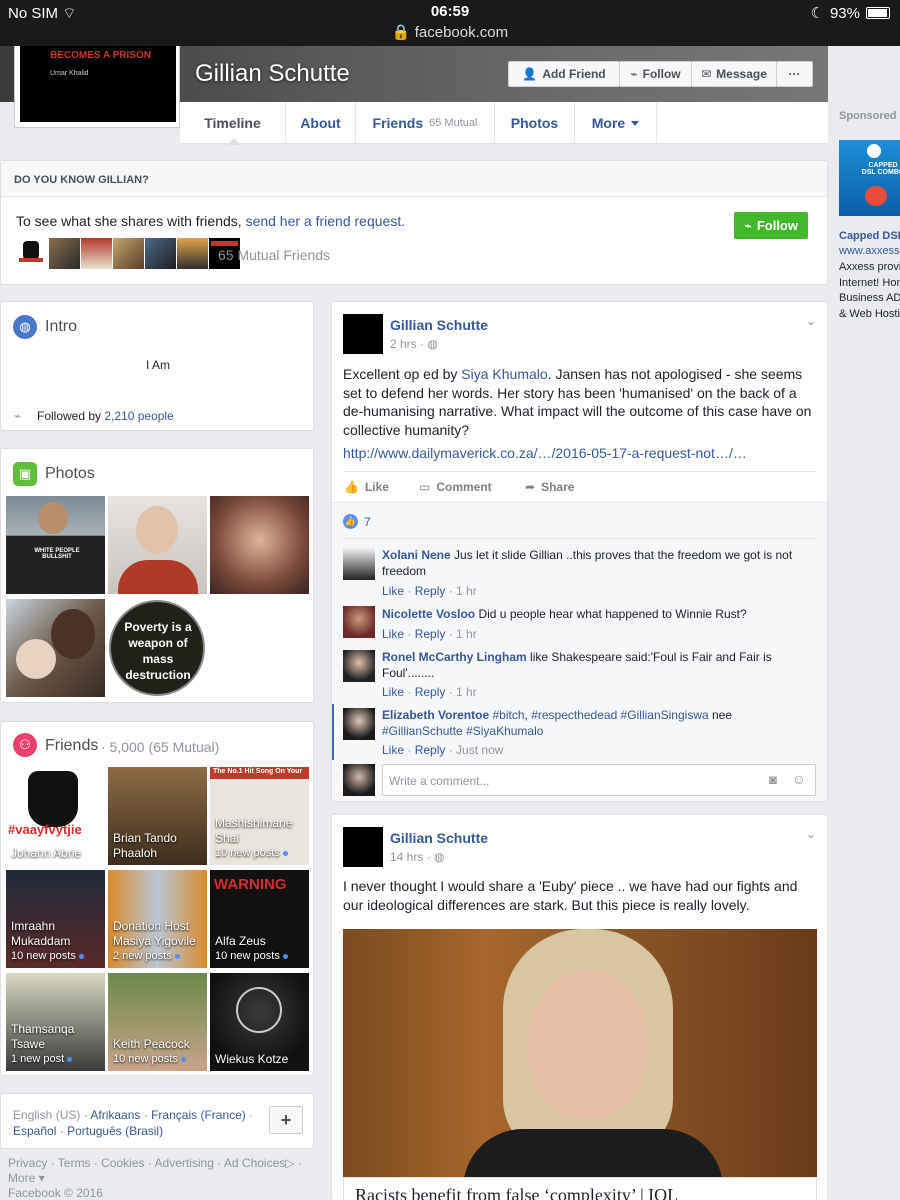 The width and height of the screenshot is (900, 1200). What do you see at coordinates (274, 255) in the screenshot?
I see `mutual-friends-count: 65 Mutual Friends` at bounding box center [274, 255].